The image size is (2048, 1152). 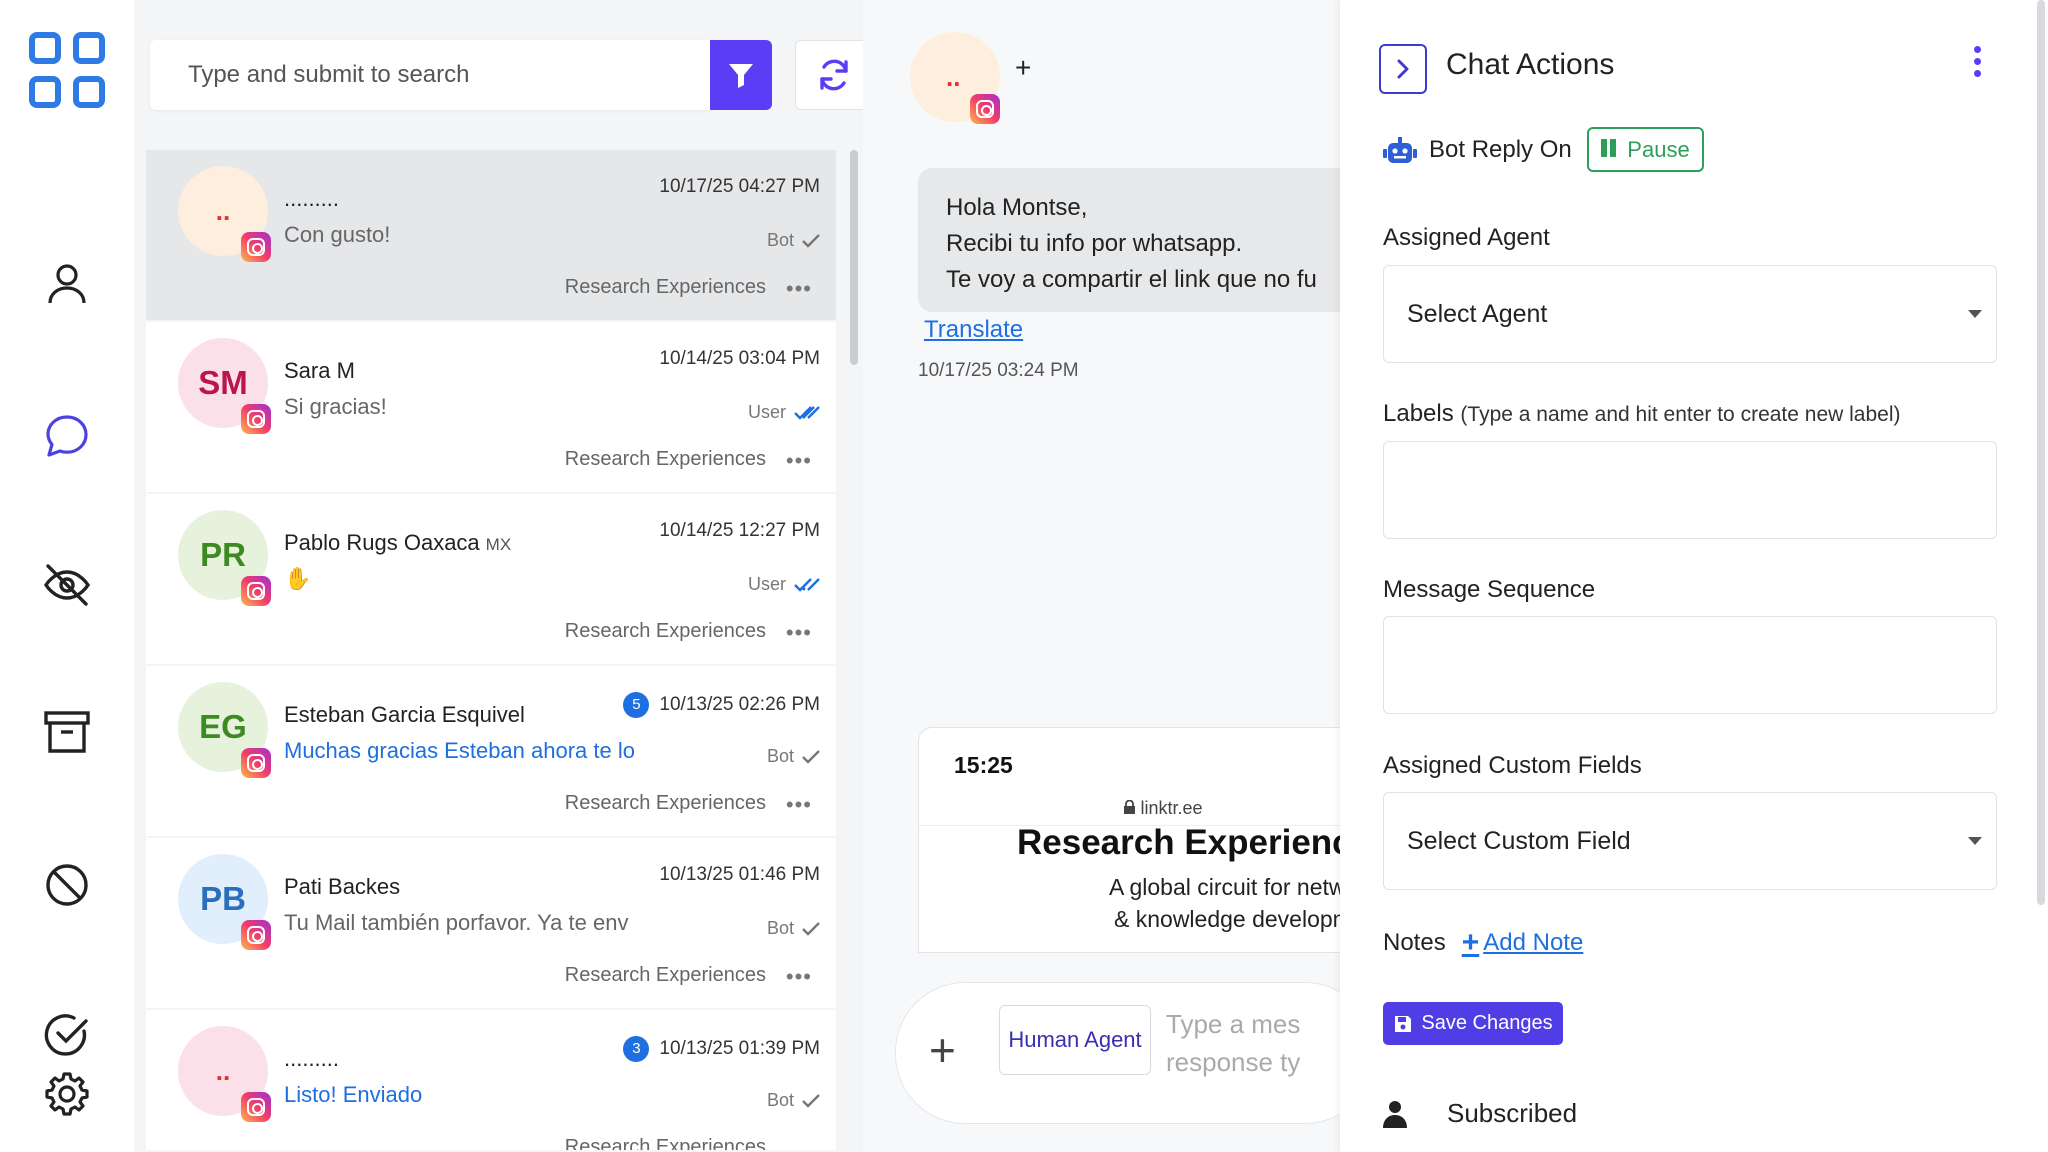 I want to click on attach-button: +, so click(x=942, y=1050).